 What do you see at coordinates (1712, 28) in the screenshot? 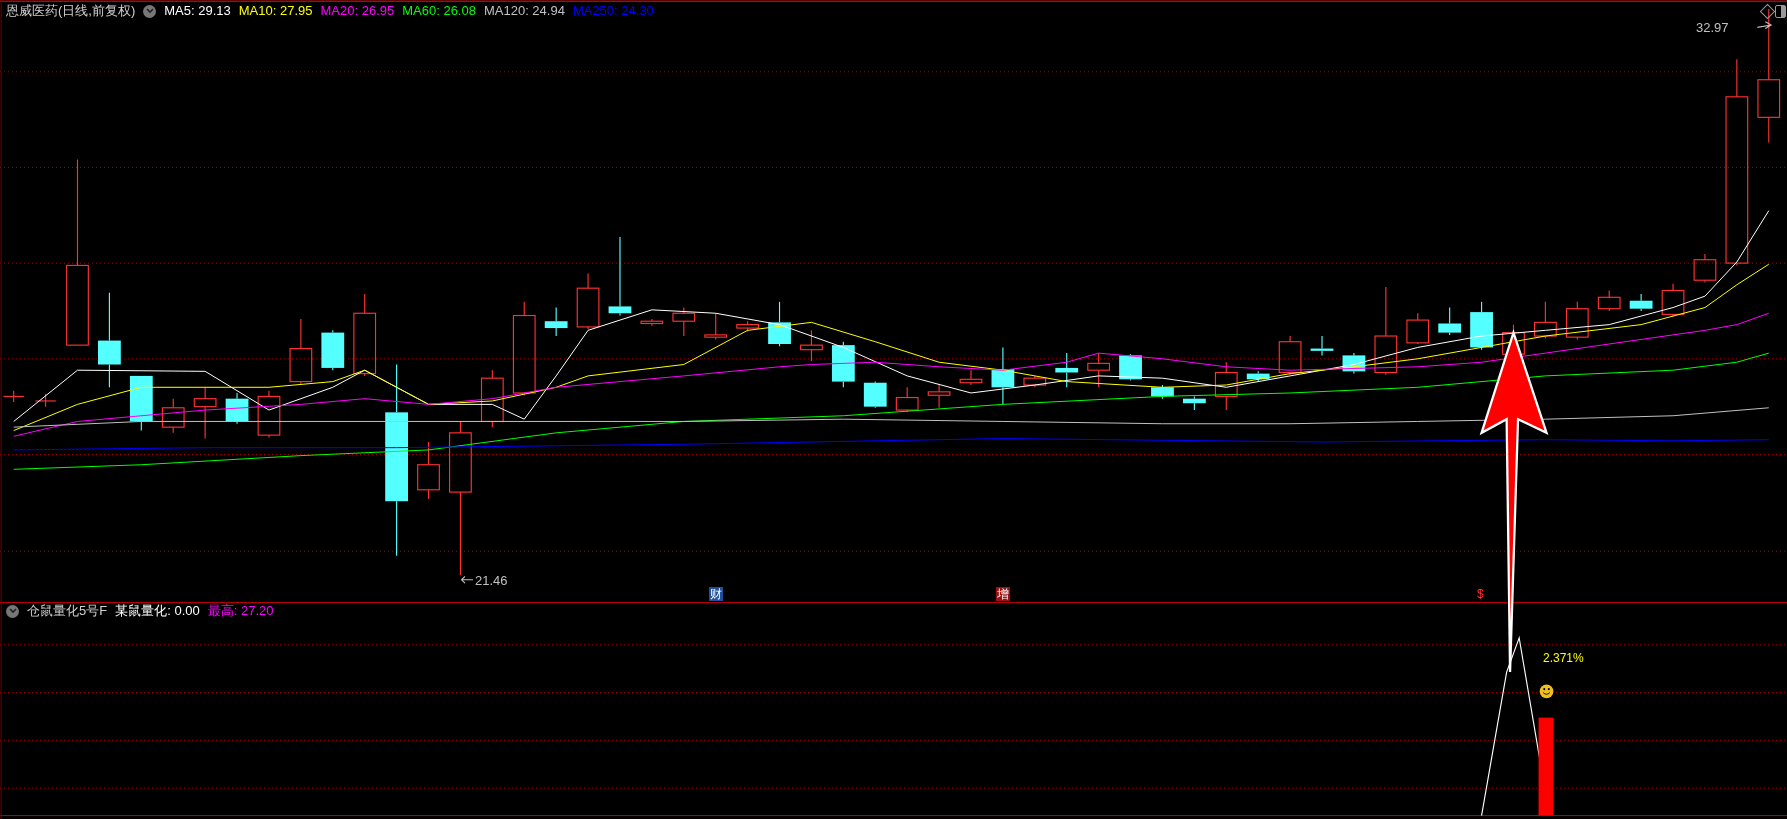
I see `price-label: 32.97` at bounding box center [1712, 28].